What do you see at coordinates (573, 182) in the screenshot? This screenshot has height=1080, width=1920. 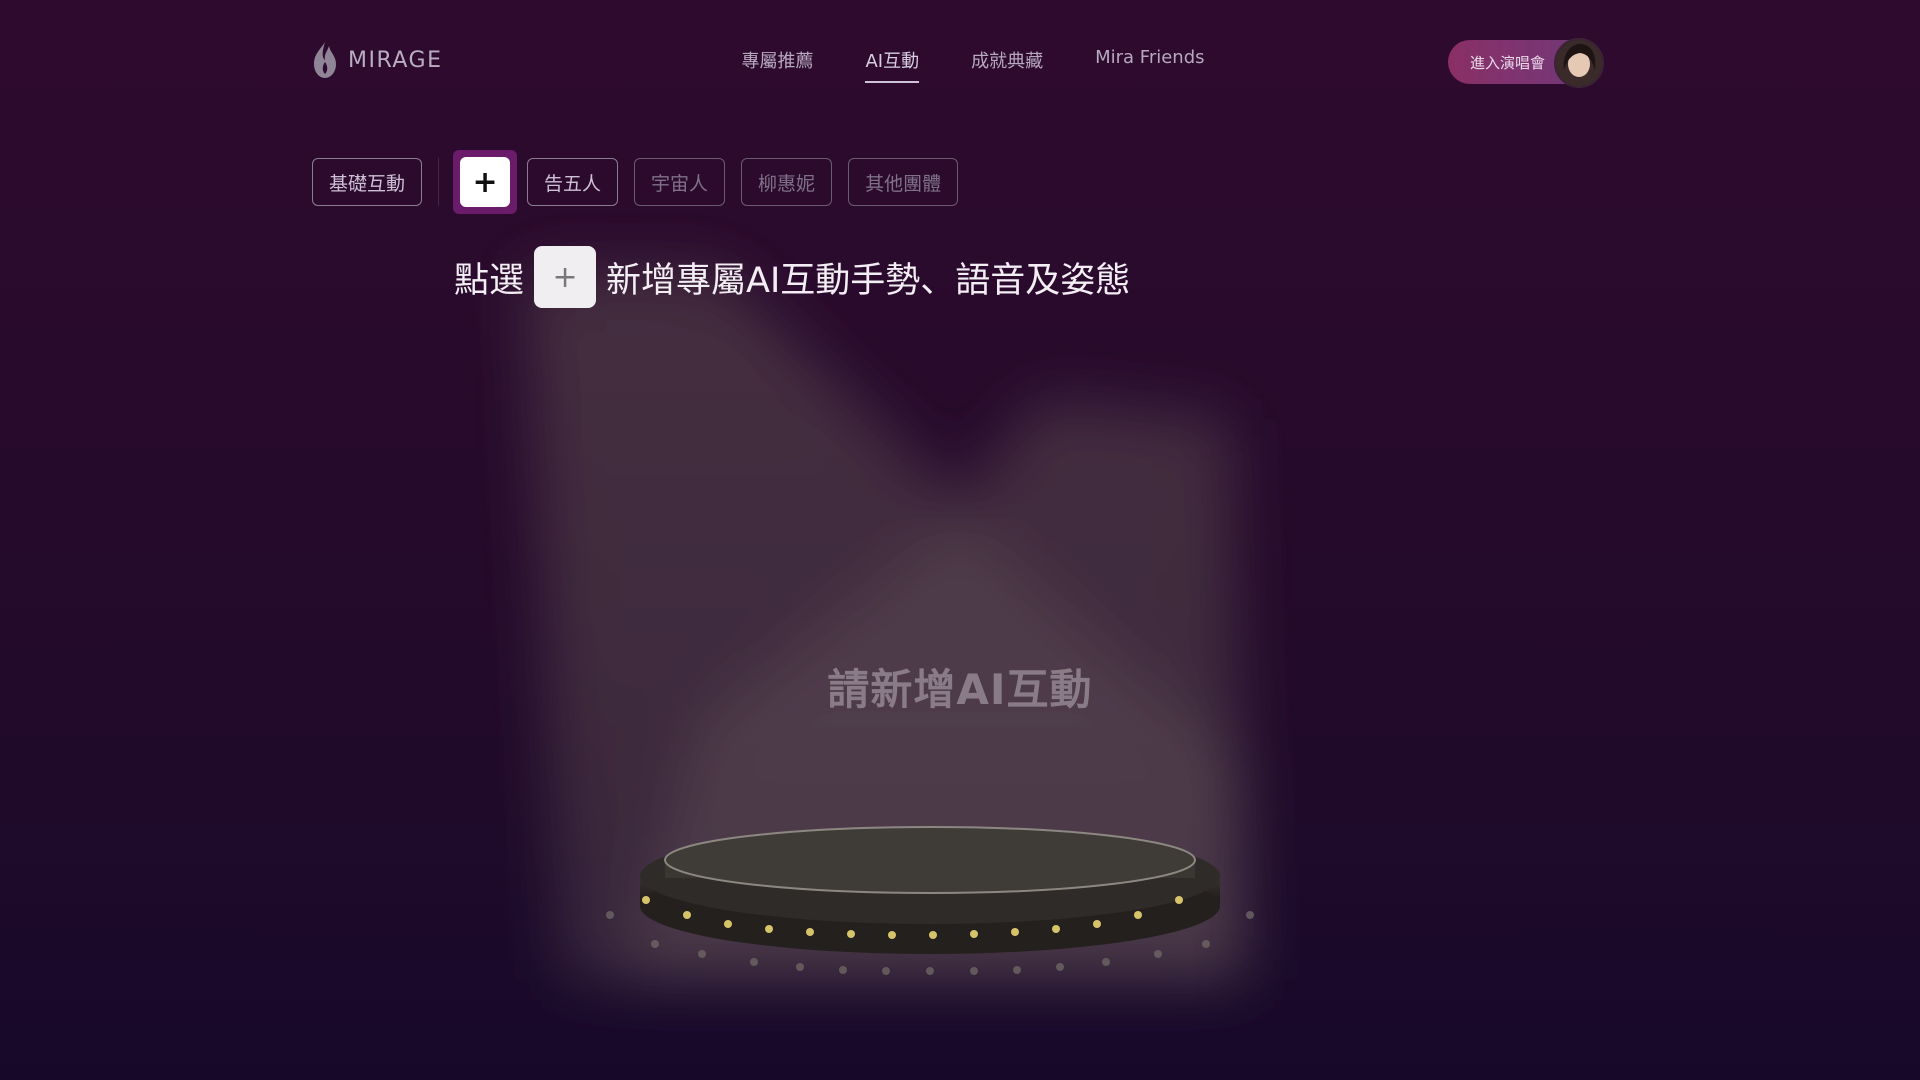 I see `tab-artist-1: 告五人` at bounding box center [573, 182].